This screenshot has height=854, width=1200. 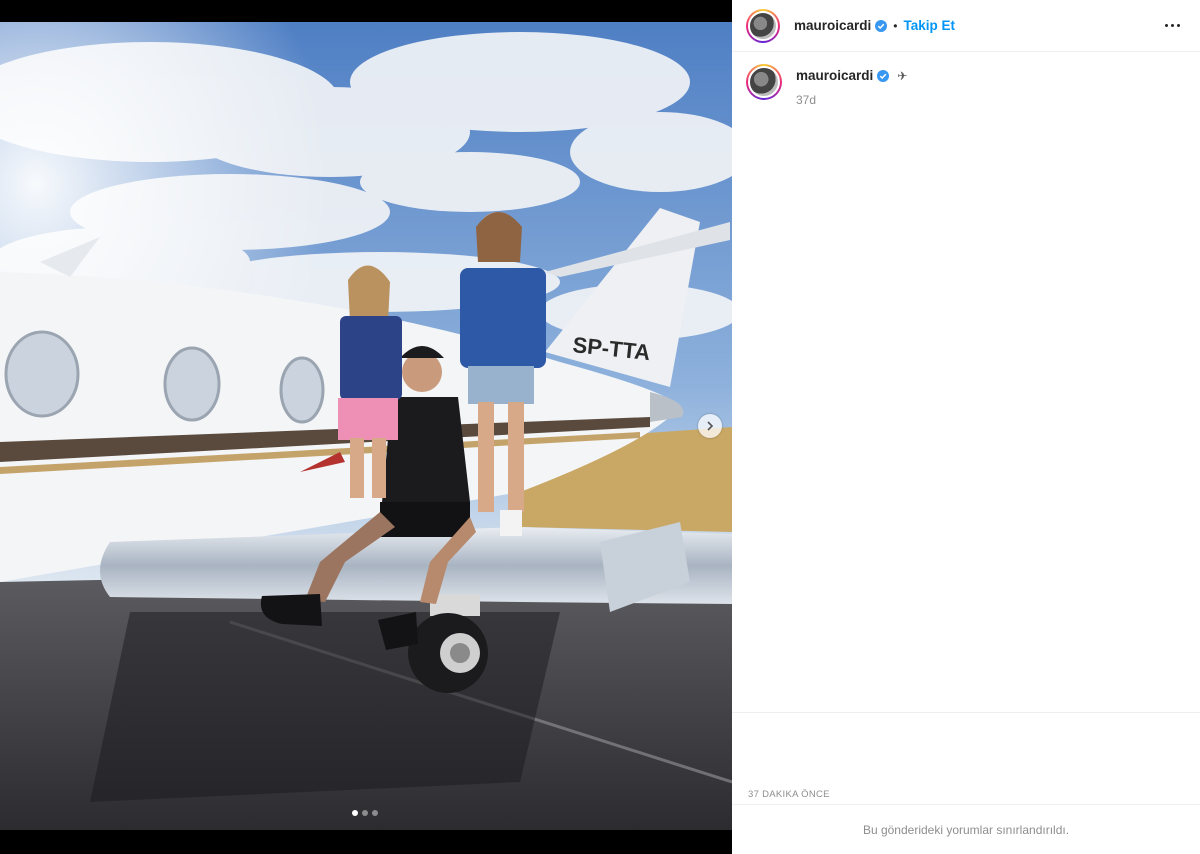 I want to click on caption-timestamp: 37d, so click(x=851, y=100).